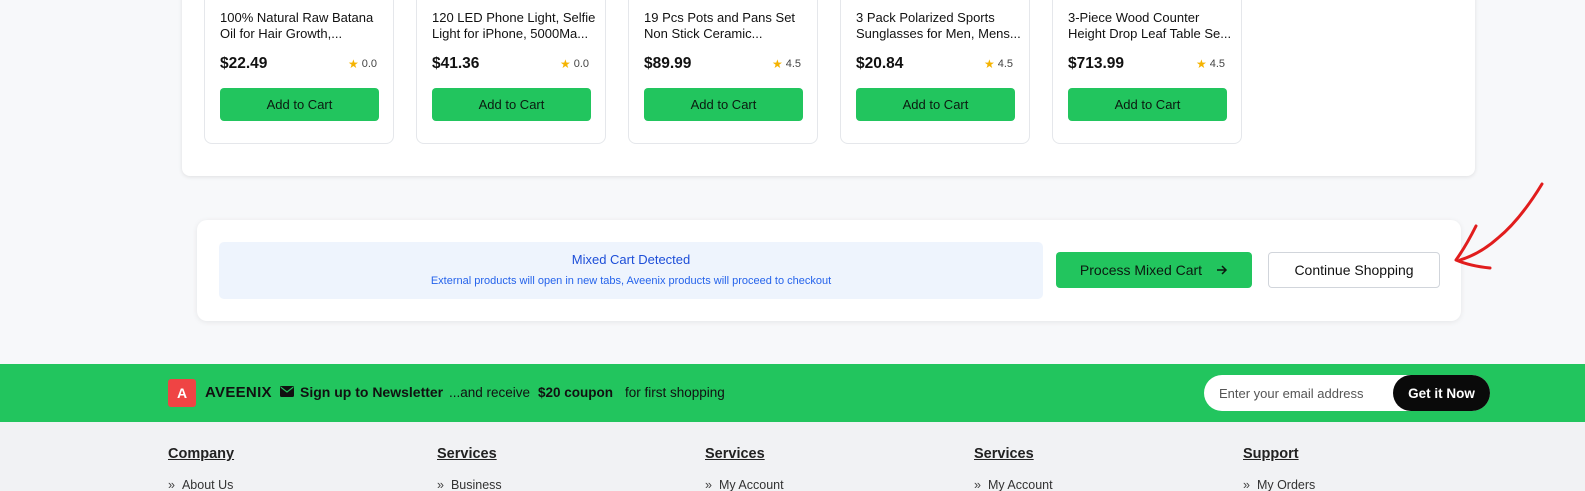  I want to click on mail-icon, so click(287, 391).